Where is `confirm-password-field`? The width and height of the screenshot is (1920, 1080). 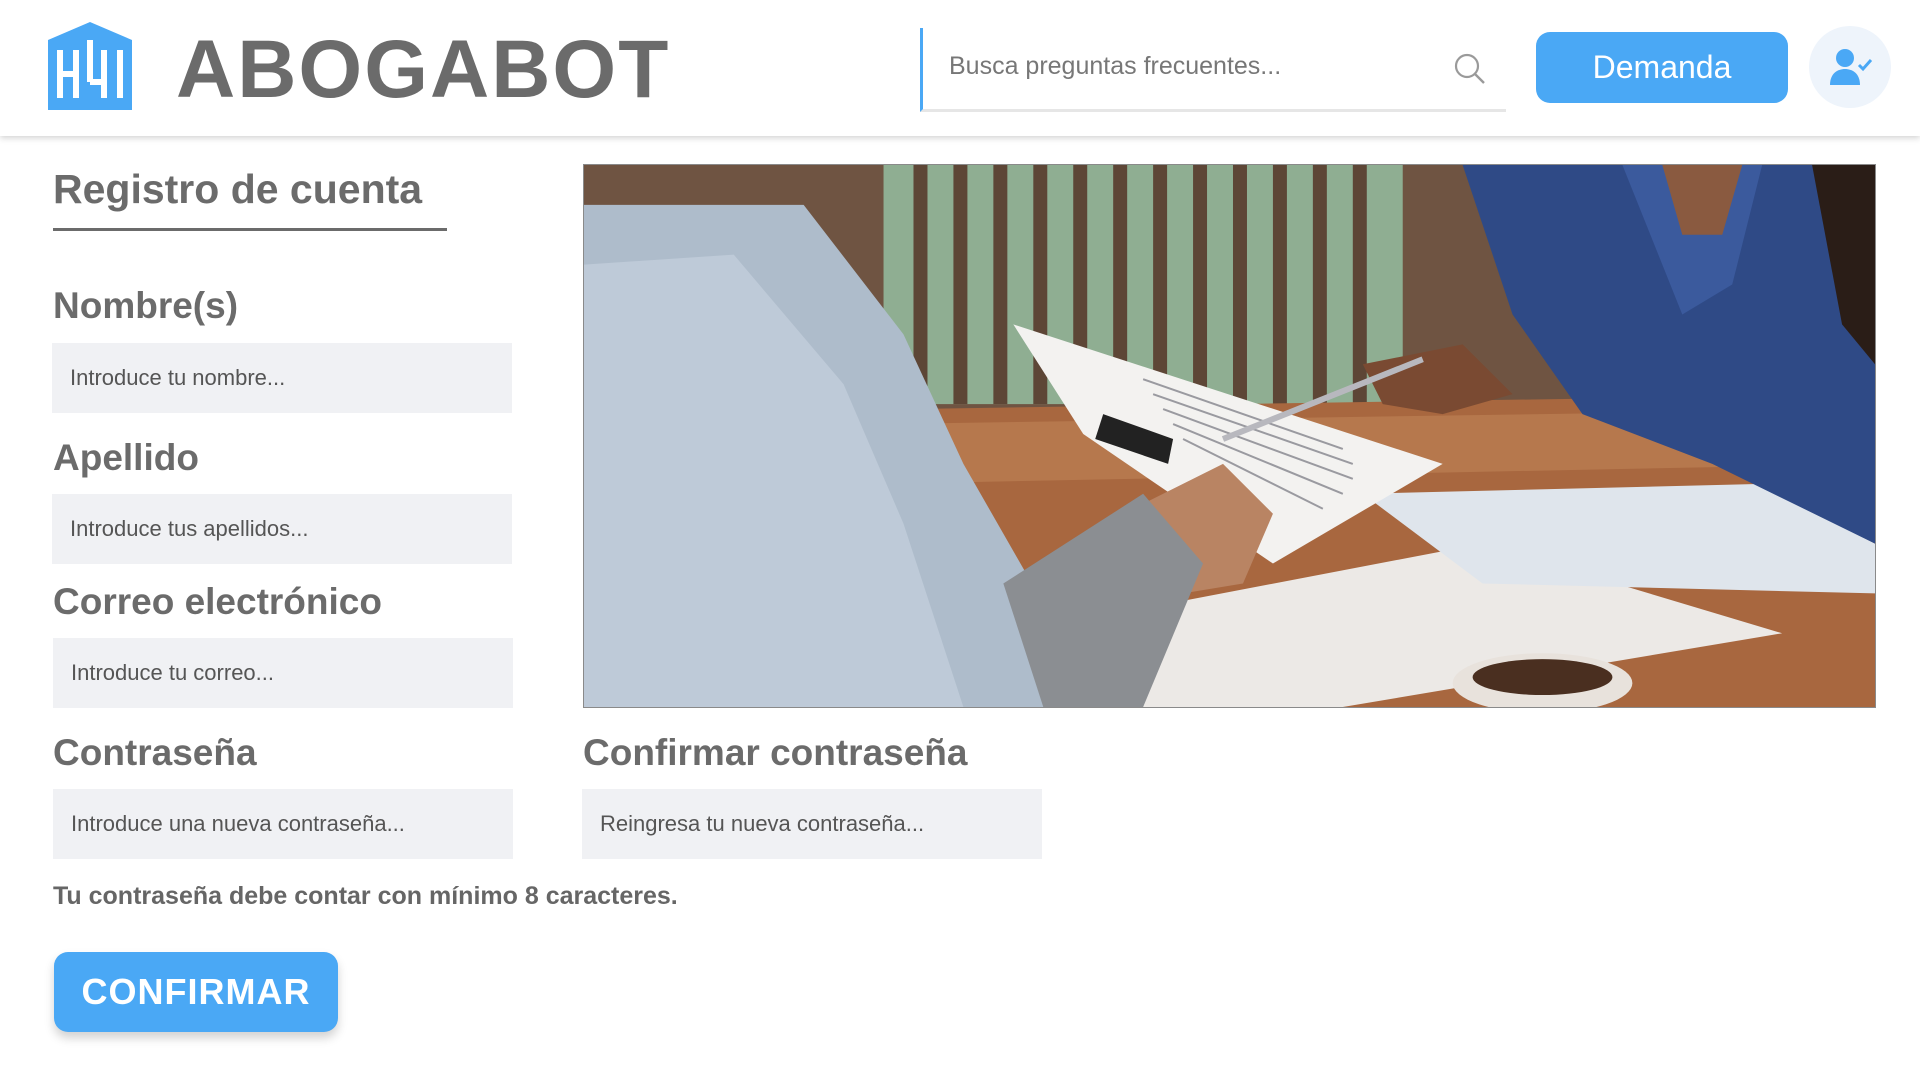 confirm-password-field is located at coordinates (812, 824).